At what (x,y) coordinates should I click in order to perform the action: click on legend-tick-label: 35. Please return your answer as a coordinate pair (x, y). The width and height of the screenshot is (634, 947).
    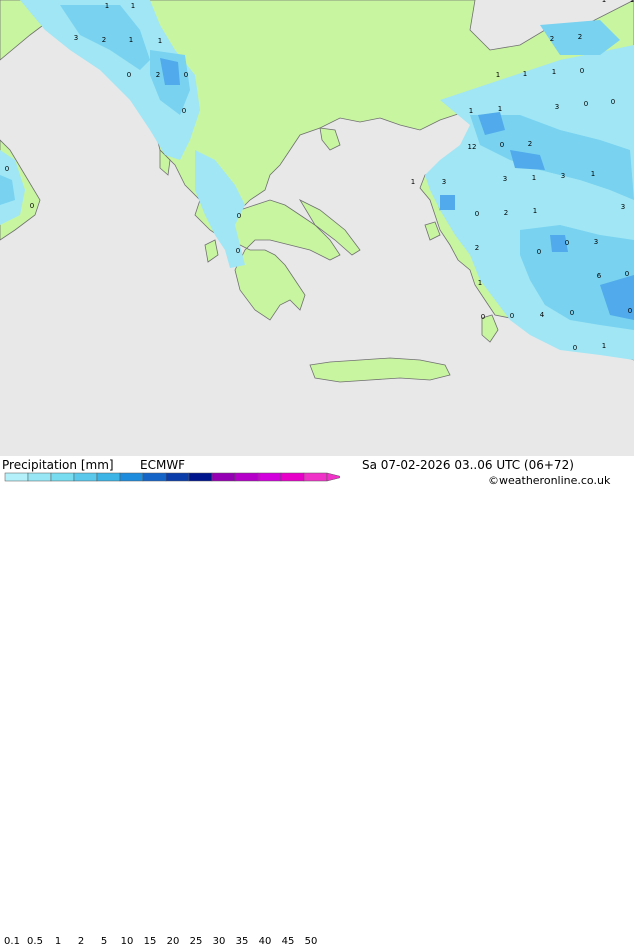
    Looking at the image, I should click on (242, 941).